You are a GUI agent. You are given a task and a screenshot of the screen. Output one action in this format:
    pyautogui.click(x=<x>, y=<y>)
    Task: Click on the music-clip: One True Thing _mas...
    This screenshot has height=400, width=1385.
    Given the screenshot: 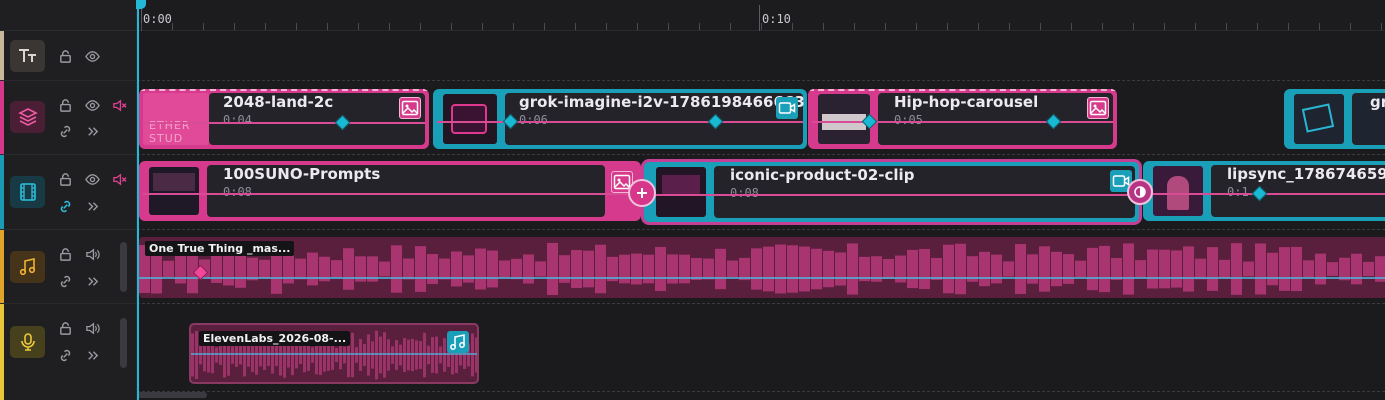 What is the action you would take?
    pyautogui.click(x=762, y=267)
    